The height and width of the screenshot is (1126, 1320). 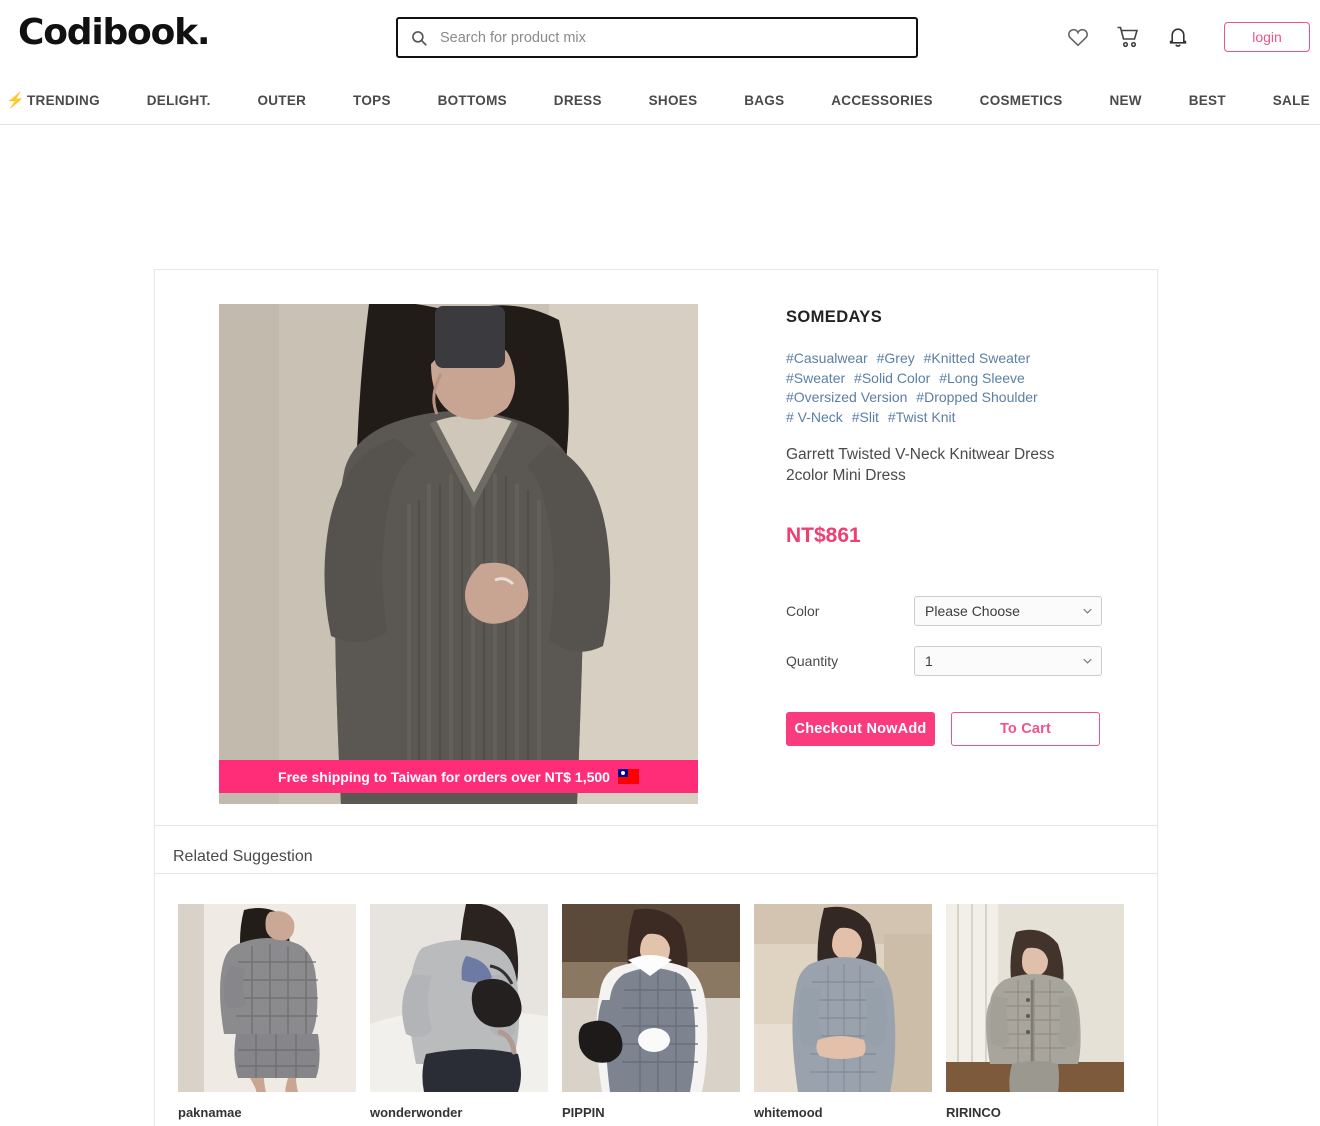 I want to click on nav-item-bags: BAGS, so click(x=764, y=100).